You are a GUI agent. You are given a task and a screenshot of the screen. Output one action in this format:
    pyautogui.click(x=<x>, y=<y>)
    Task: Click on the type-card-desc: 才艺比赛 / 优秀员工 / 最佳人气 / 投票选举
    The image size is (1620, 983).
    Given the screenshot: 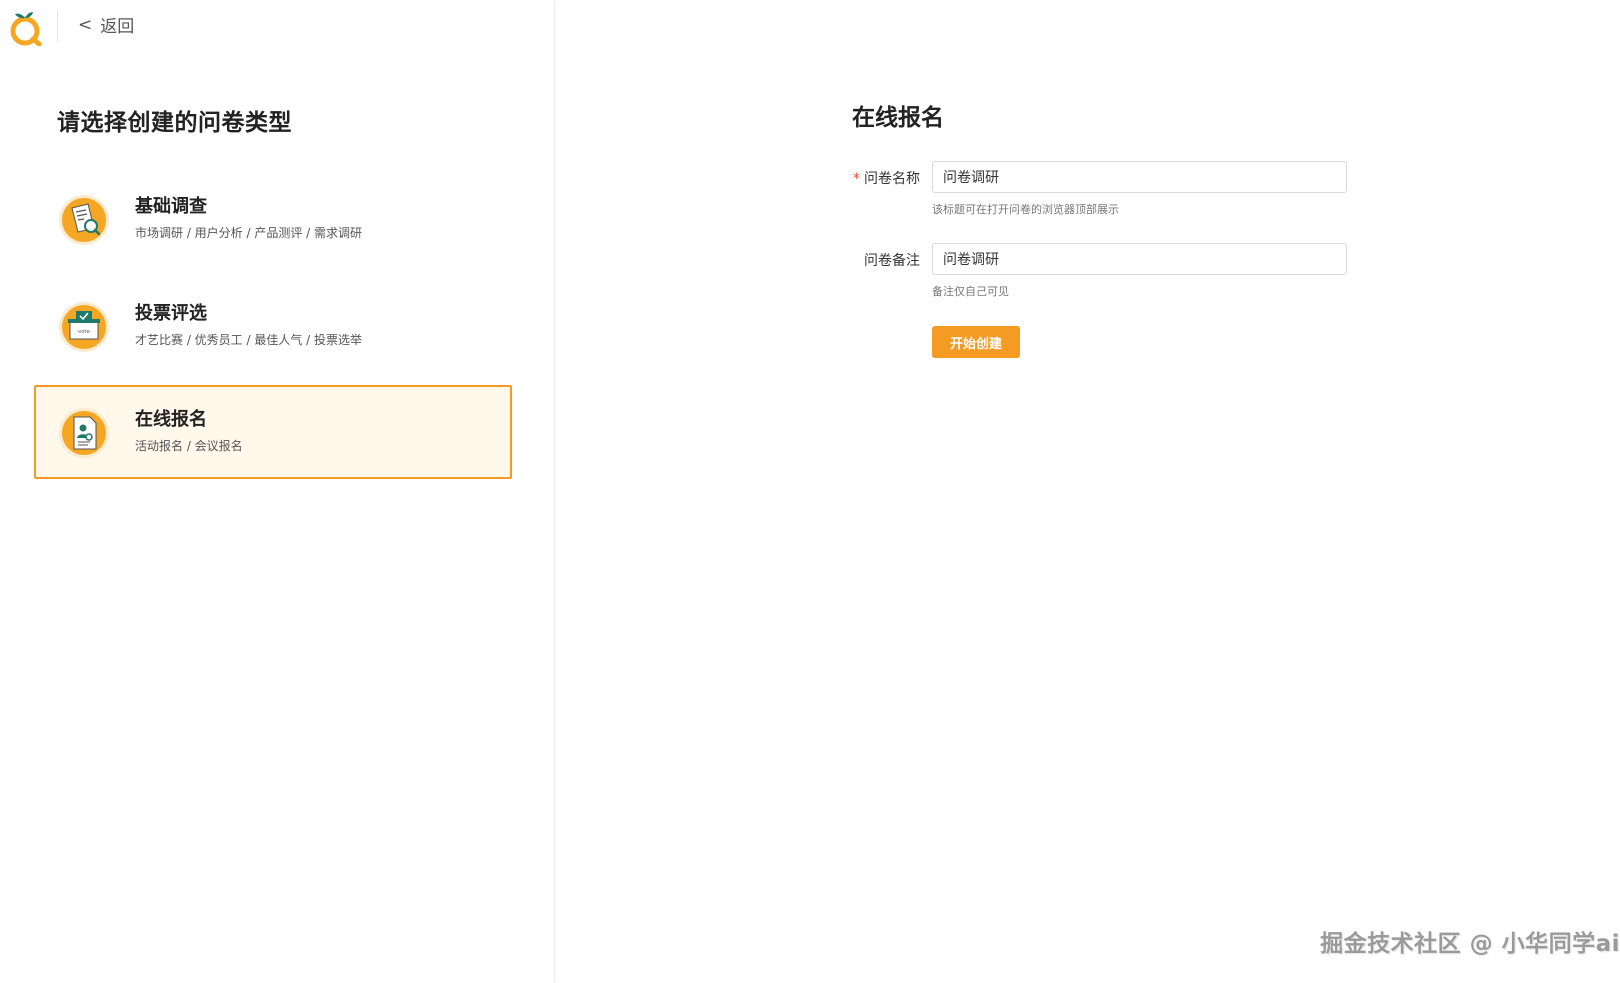 What is the action you would take?
    pyautogui.click(x=249, y=340)
    